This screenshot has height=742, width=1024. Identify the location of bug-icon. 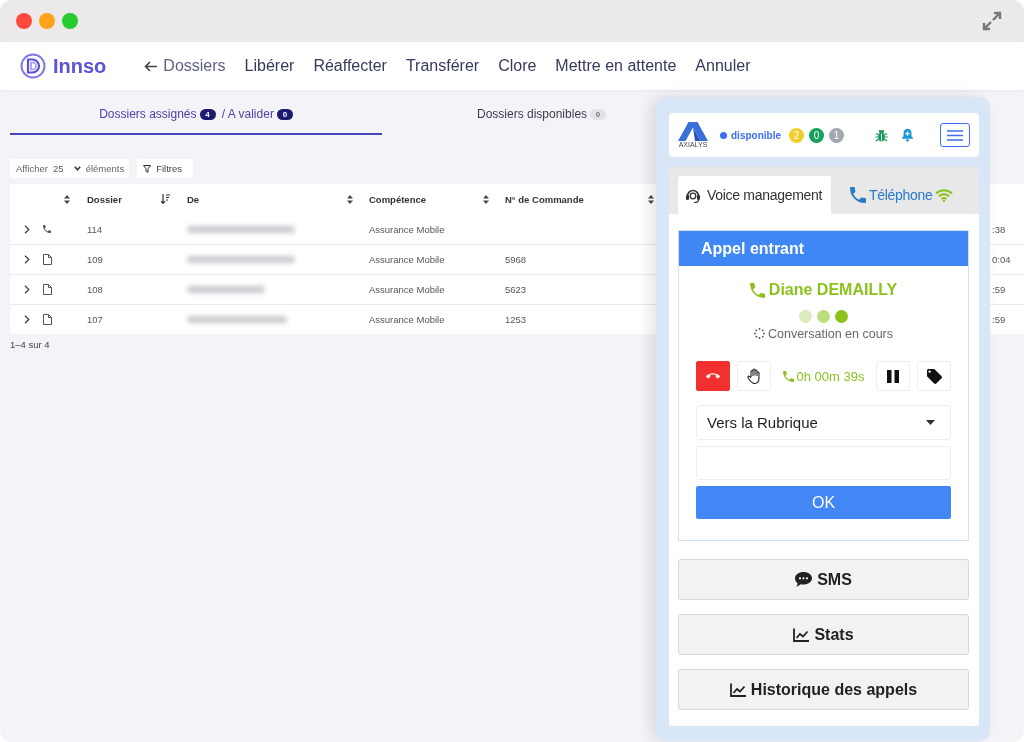
(881, 135).